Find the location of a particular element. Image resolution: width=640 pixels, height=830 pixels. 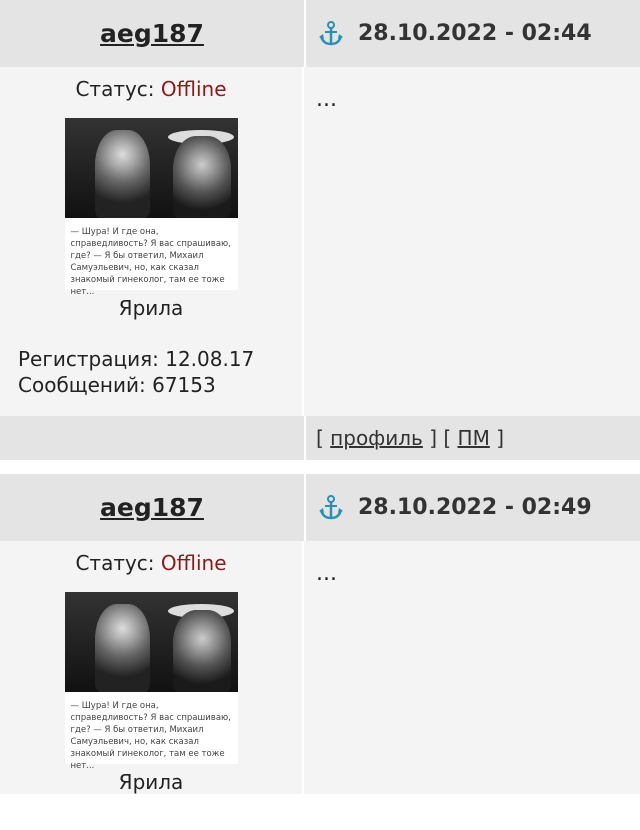

post-date: 28.10.2022 - 02:44 is located at coordinates (475, 33).